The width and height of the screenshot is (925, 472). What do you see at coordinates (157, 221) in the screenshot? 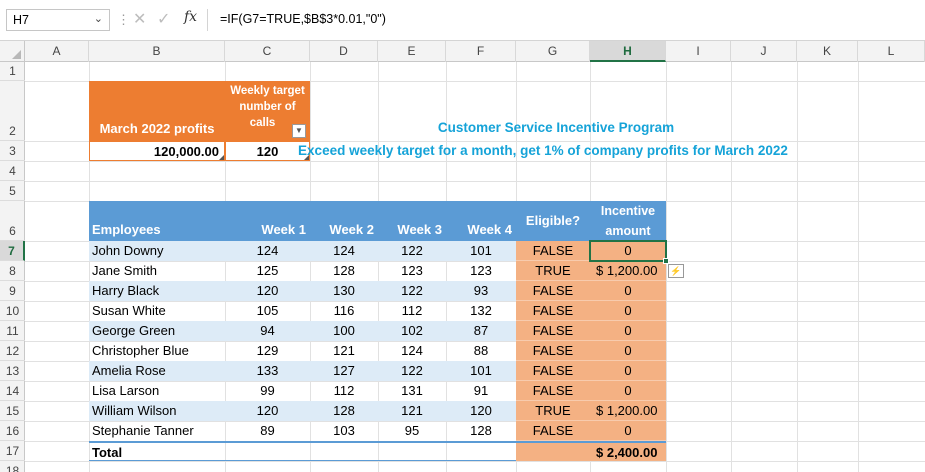
I see `header-employees: Employees` at bounding box center [157, 221].